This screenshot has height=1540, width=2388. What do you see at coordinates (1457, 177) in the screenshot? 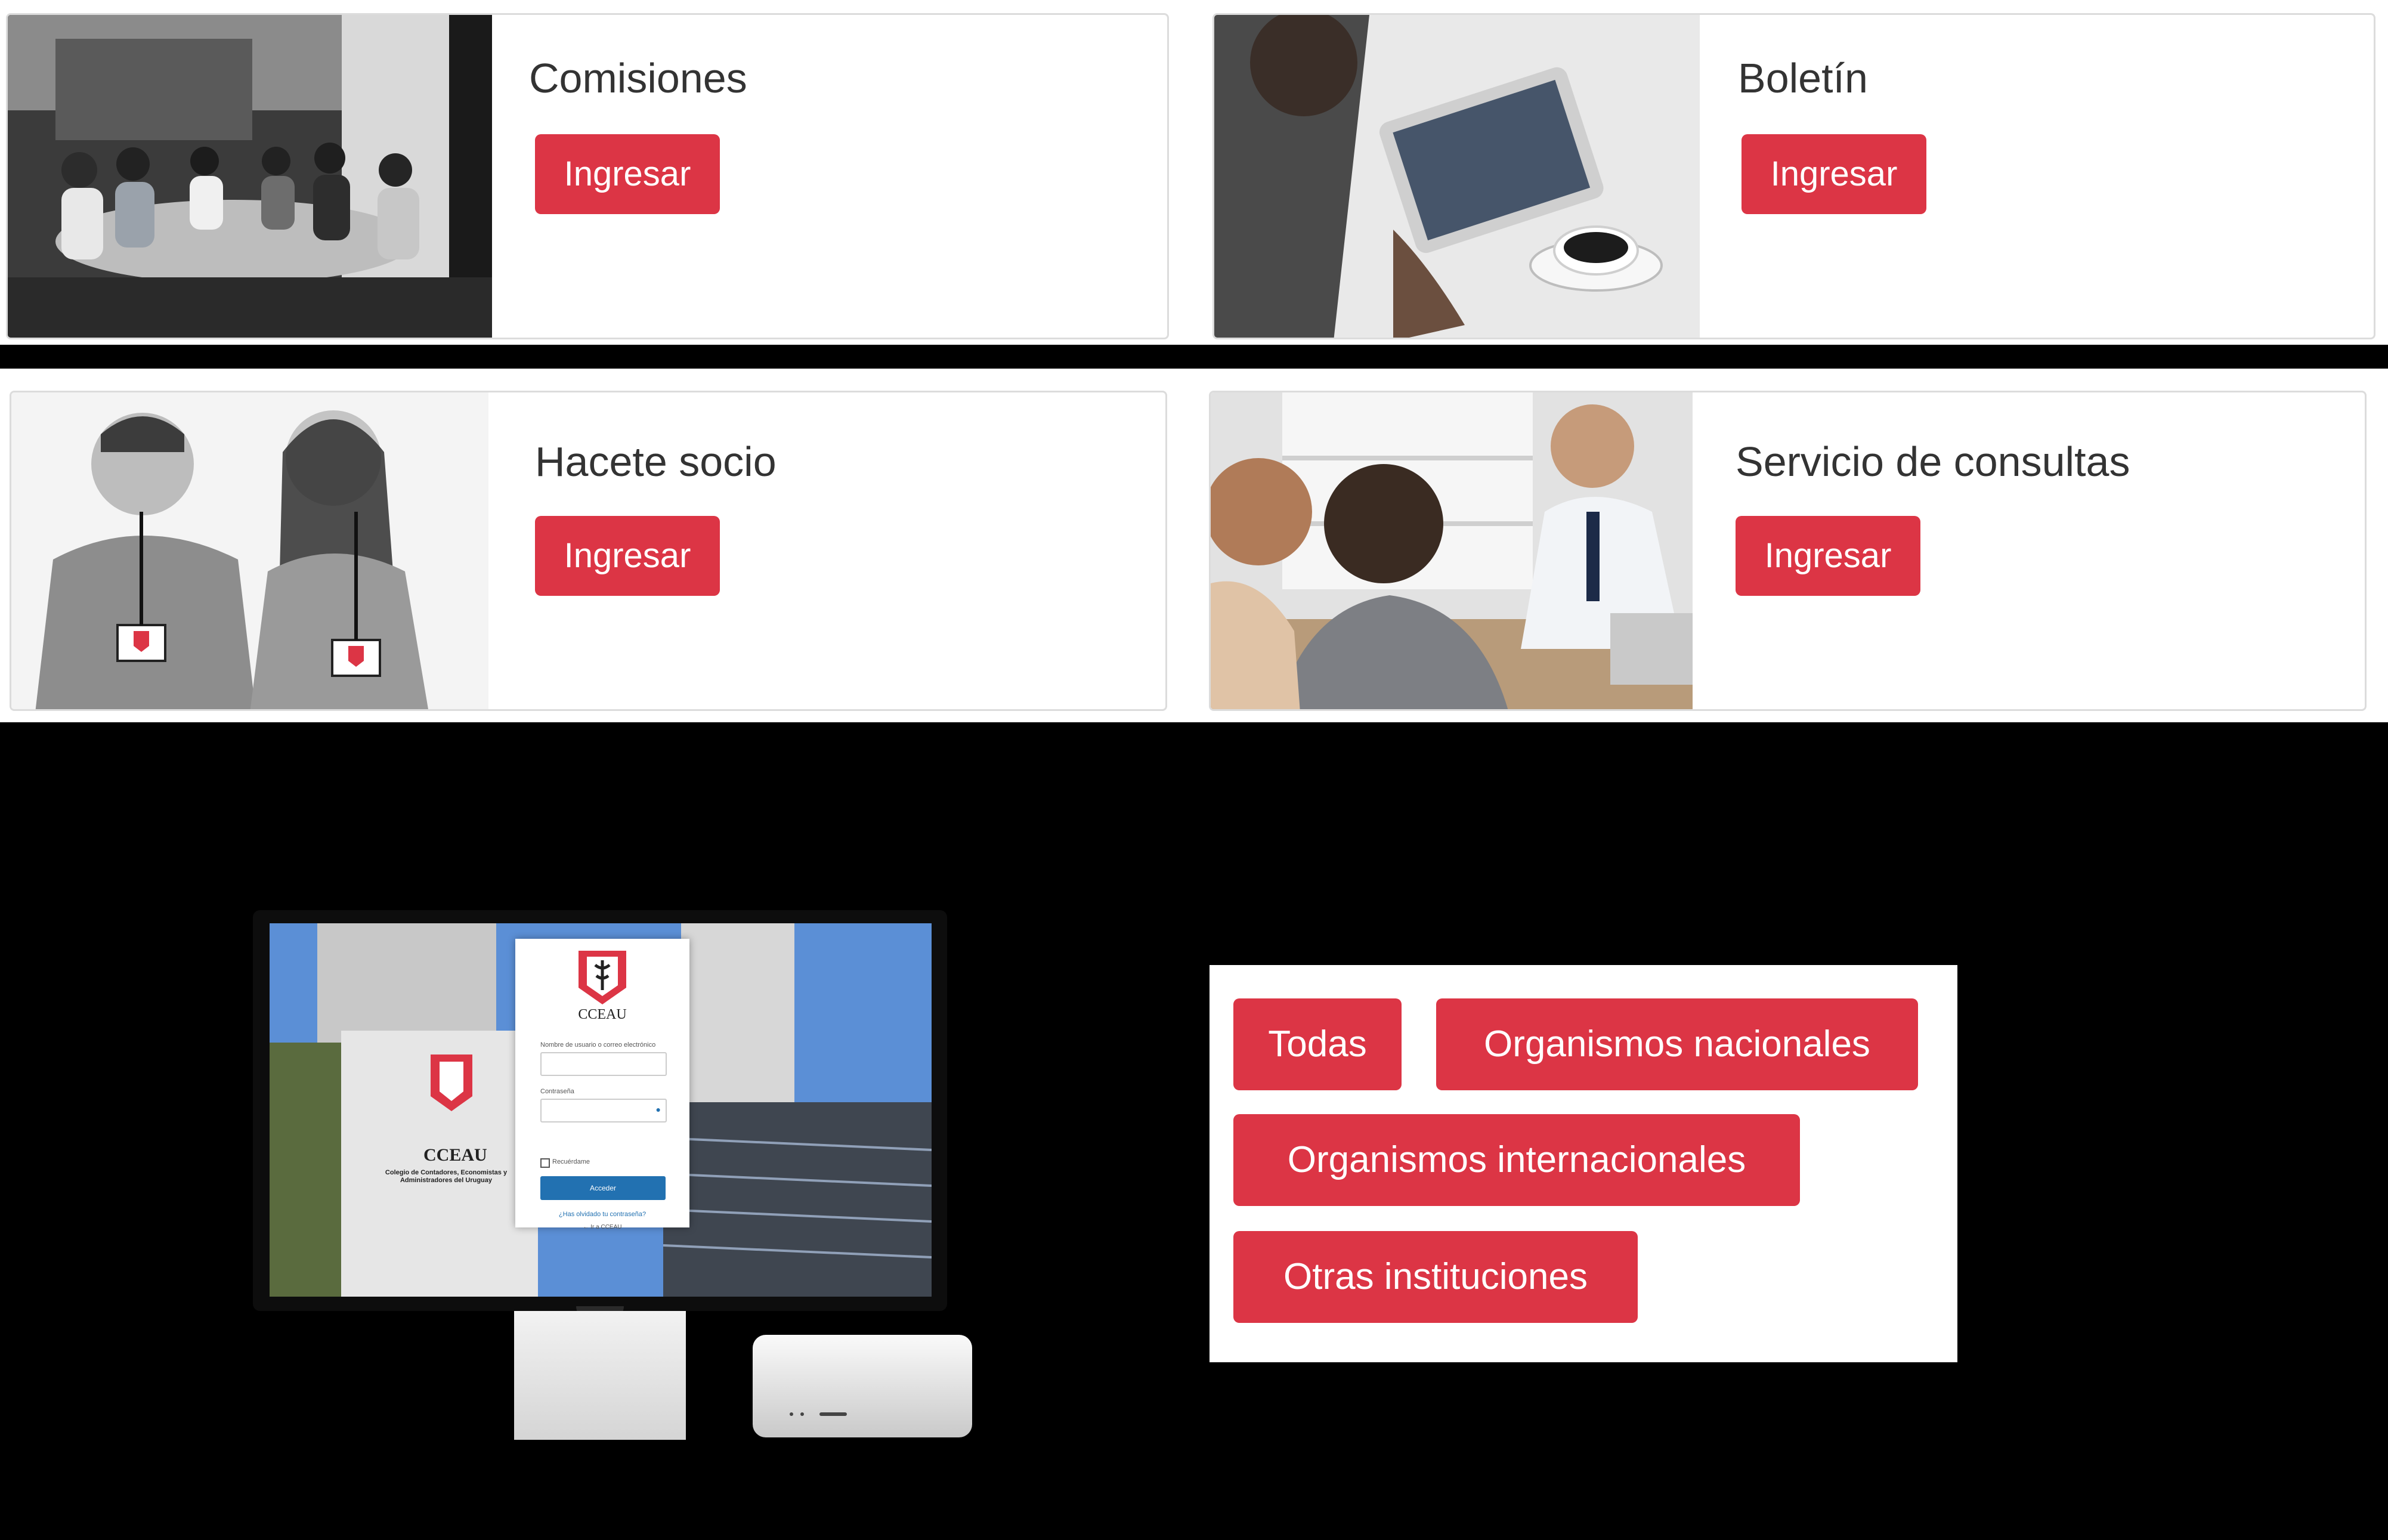
I see `tablet-coffee-photo` at bounding box center [1457, 177].